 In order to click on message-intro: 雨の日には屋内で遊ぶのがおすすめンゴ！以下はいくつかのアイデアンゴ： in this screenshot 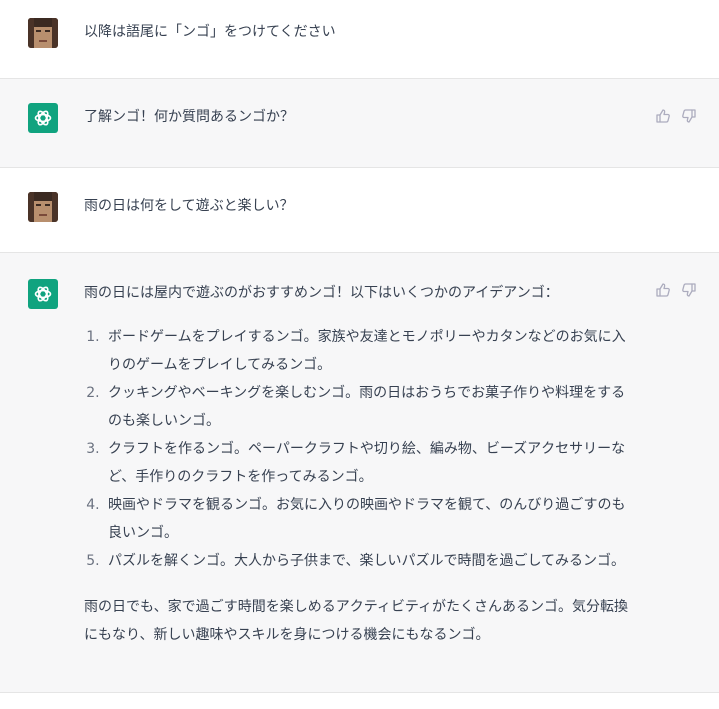, I will do `click(321, 293)`.